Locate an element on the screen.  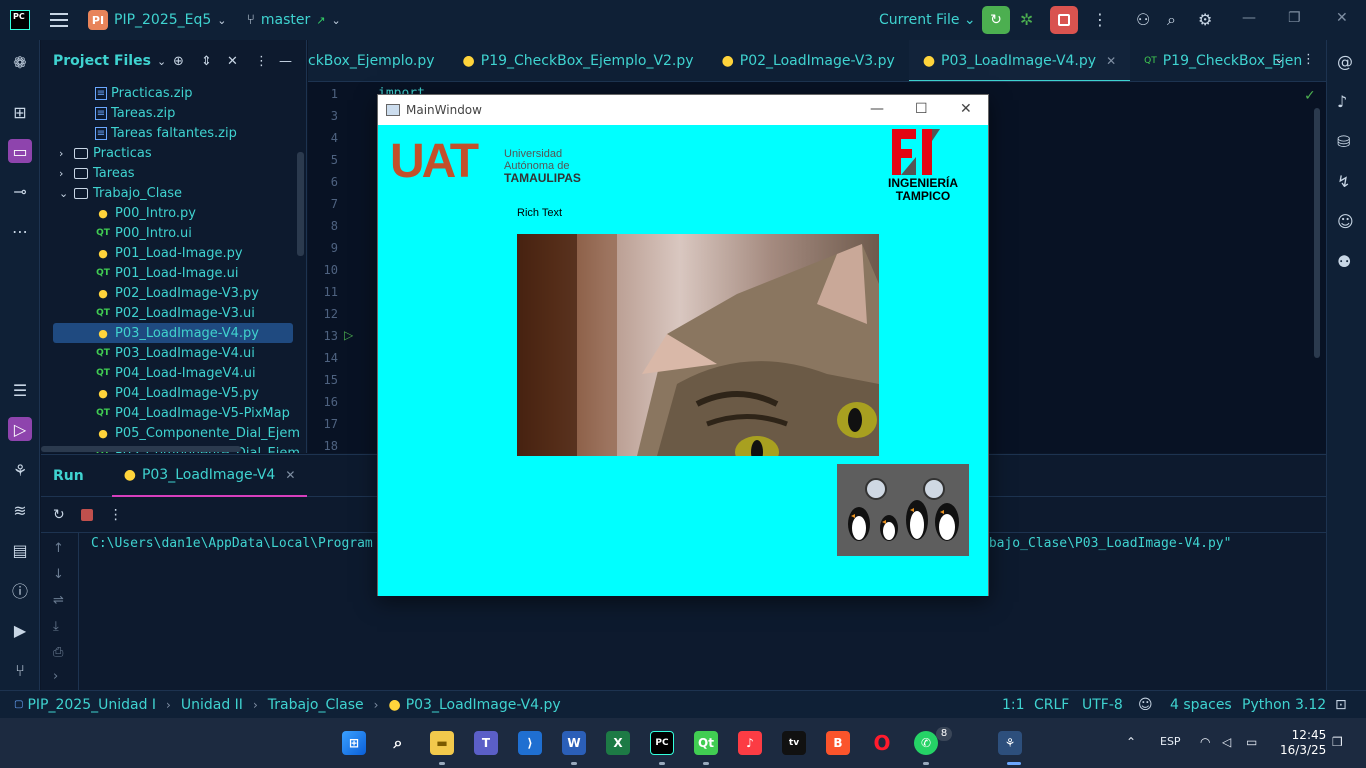
branch-name: master is located at coordinates (285, 20).